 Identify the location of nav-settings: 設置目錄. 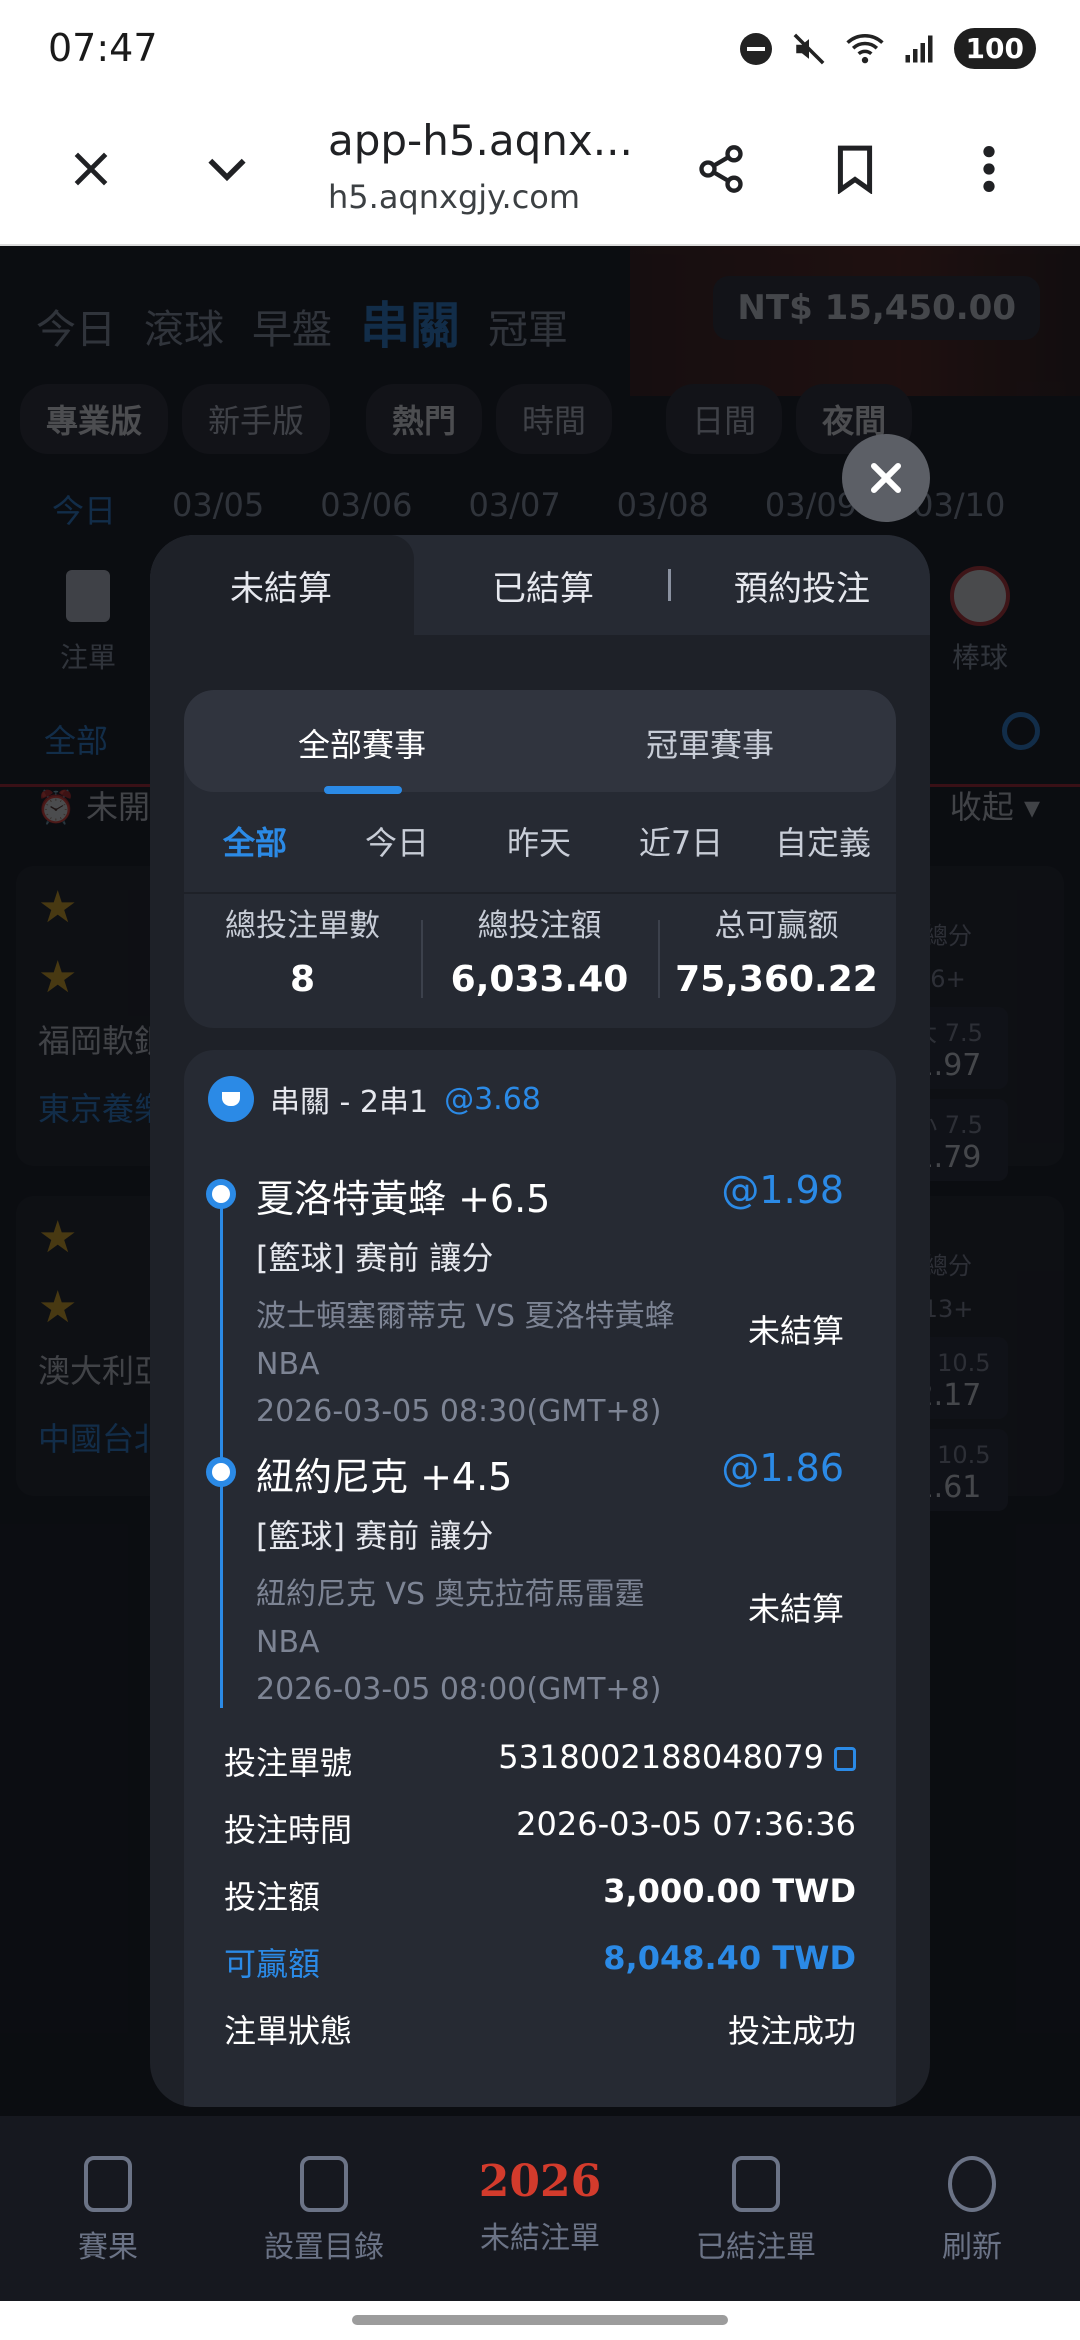
(324, 2211).